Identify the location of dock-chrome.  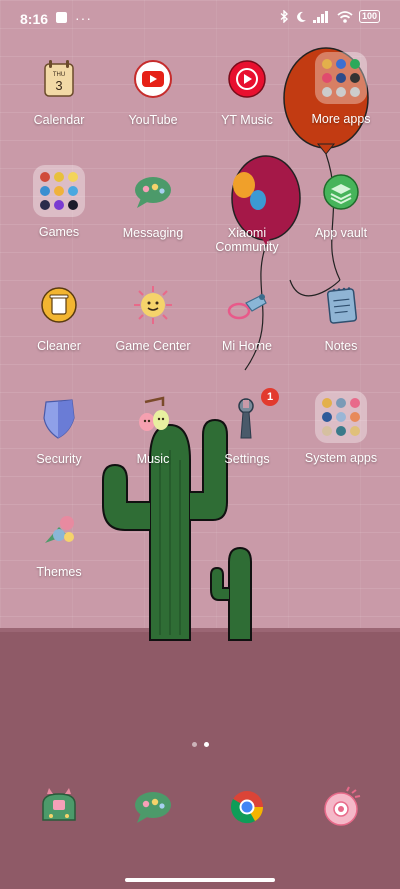
(247, 807).